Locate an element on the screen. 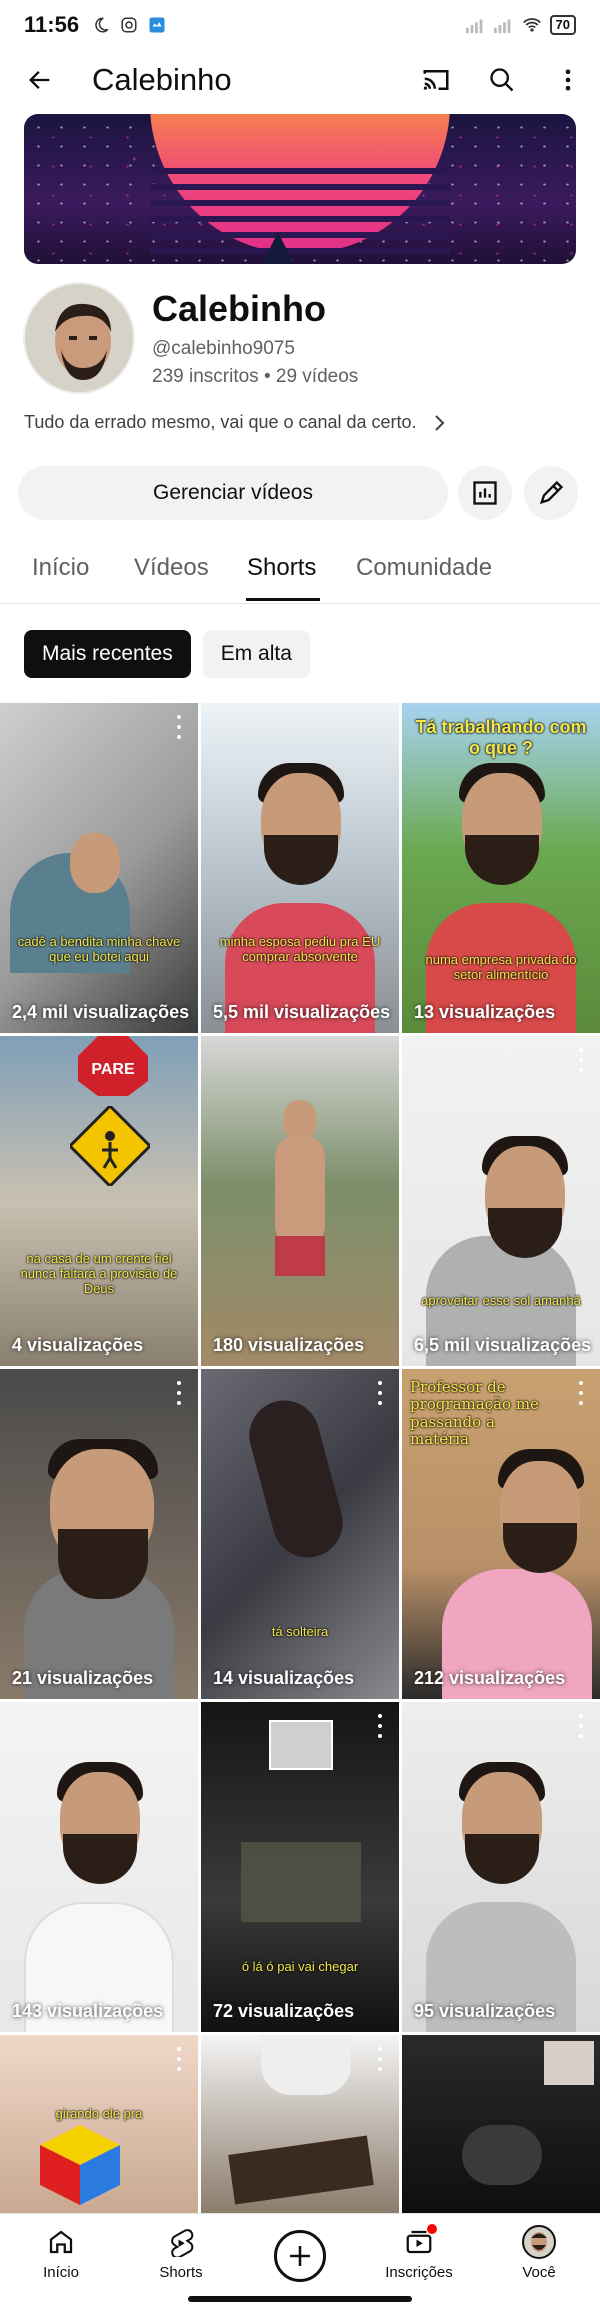 The height and width of the screenshot is (2311, 600). short-caption: tá solteira is located at coordinates (300, 1631).